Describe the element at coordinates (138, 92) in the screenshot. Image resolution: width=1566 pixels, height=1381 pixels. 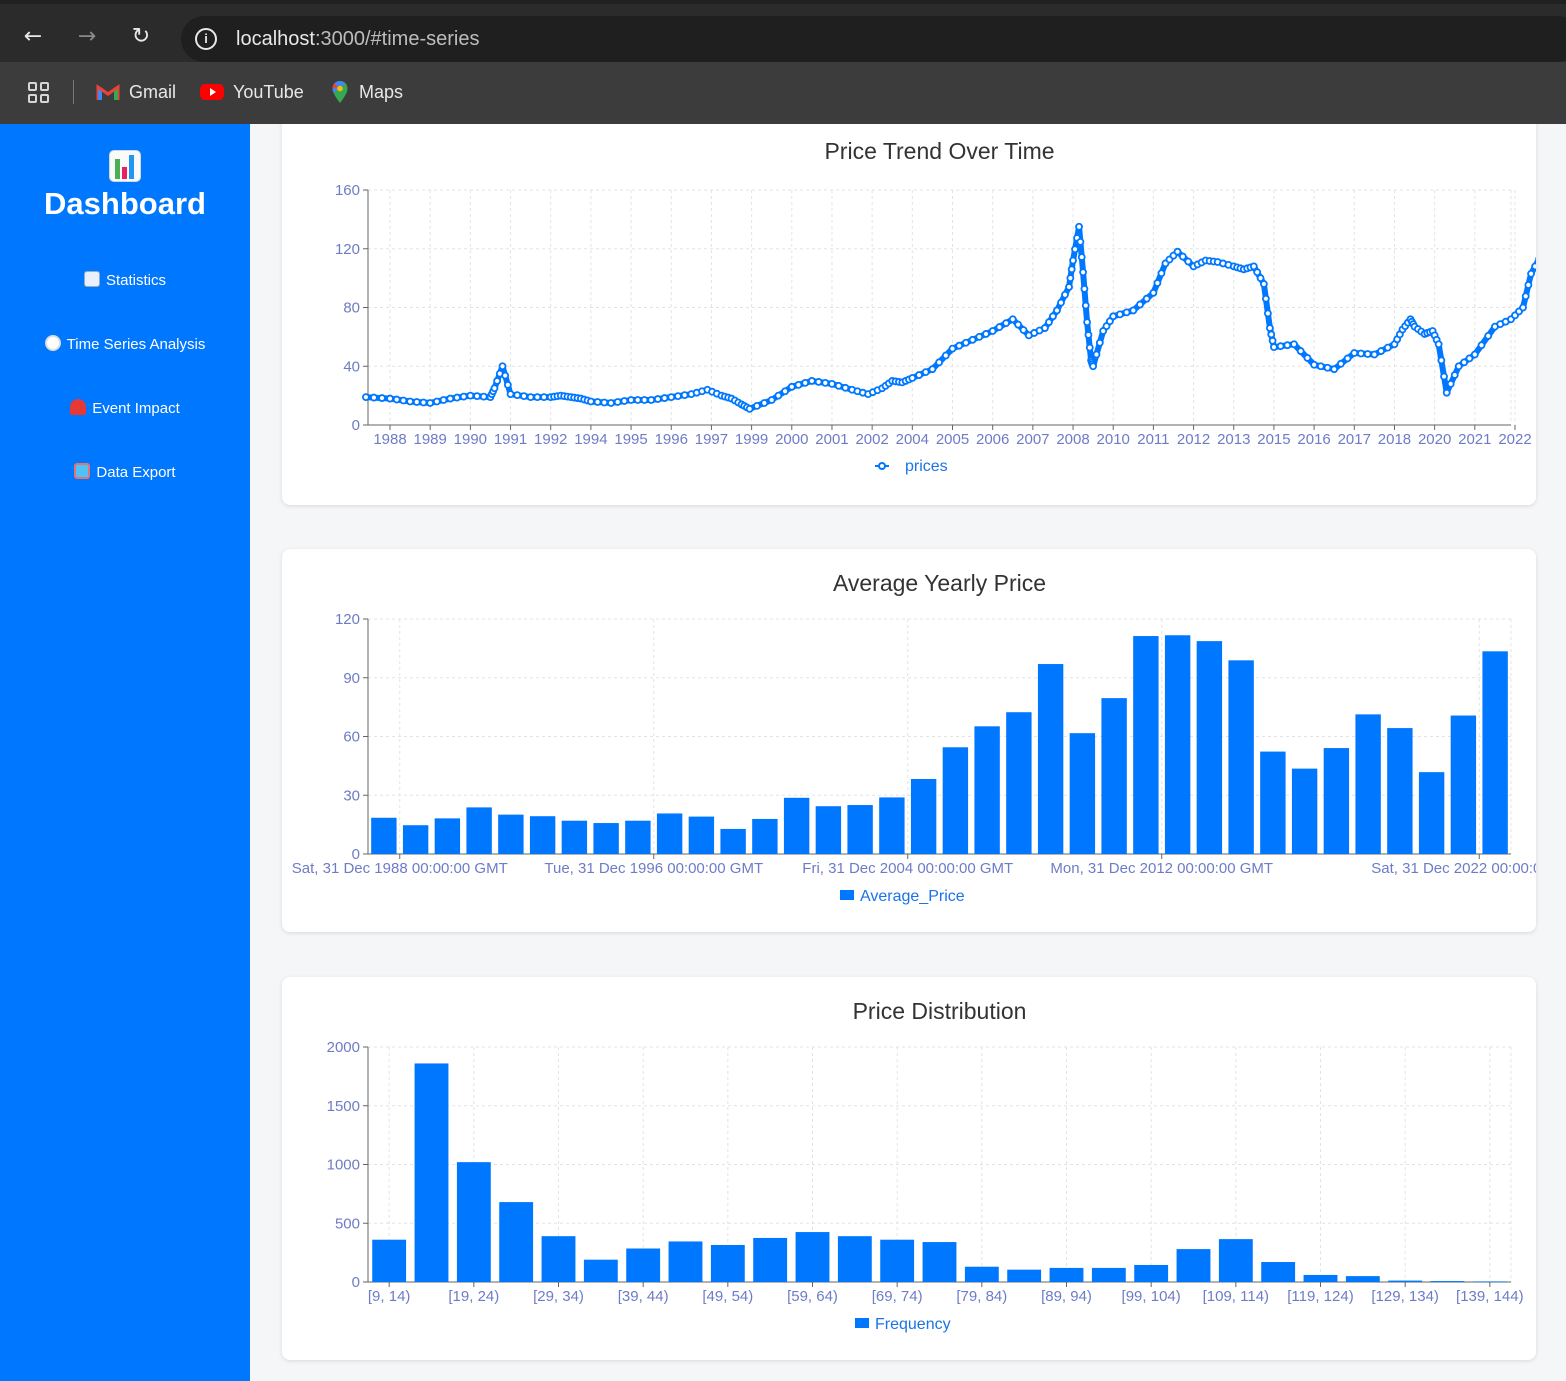
I see `bookmark-gmail: Gmail` at that location.